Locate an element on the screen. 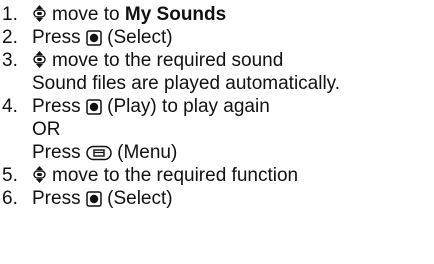  step-number: 6. is located at coordinates (10, 198).